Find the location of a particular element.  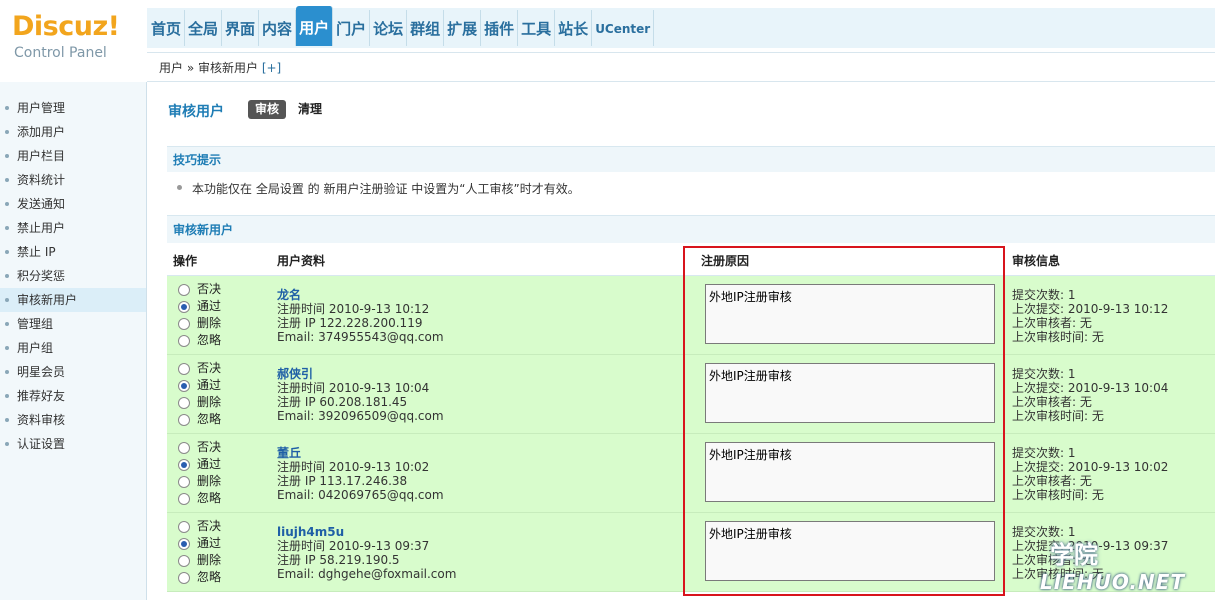

tab-clean: 清理 is located at coordinates (310, 109).